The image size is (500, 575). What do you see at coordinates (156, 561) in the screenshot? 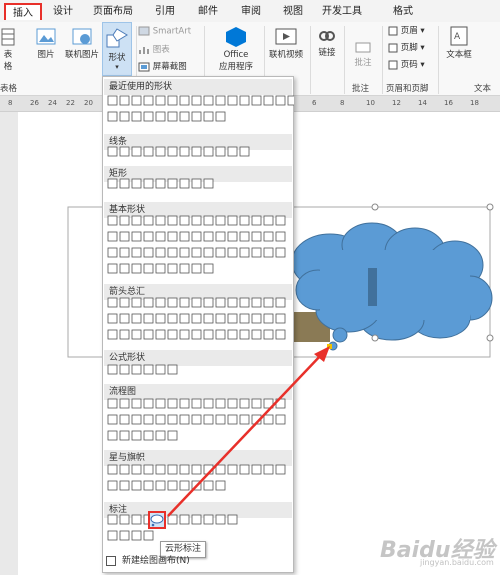
I see `new-canvas-label: 新建绘图画布(N)` at bounding box center [156, 561].